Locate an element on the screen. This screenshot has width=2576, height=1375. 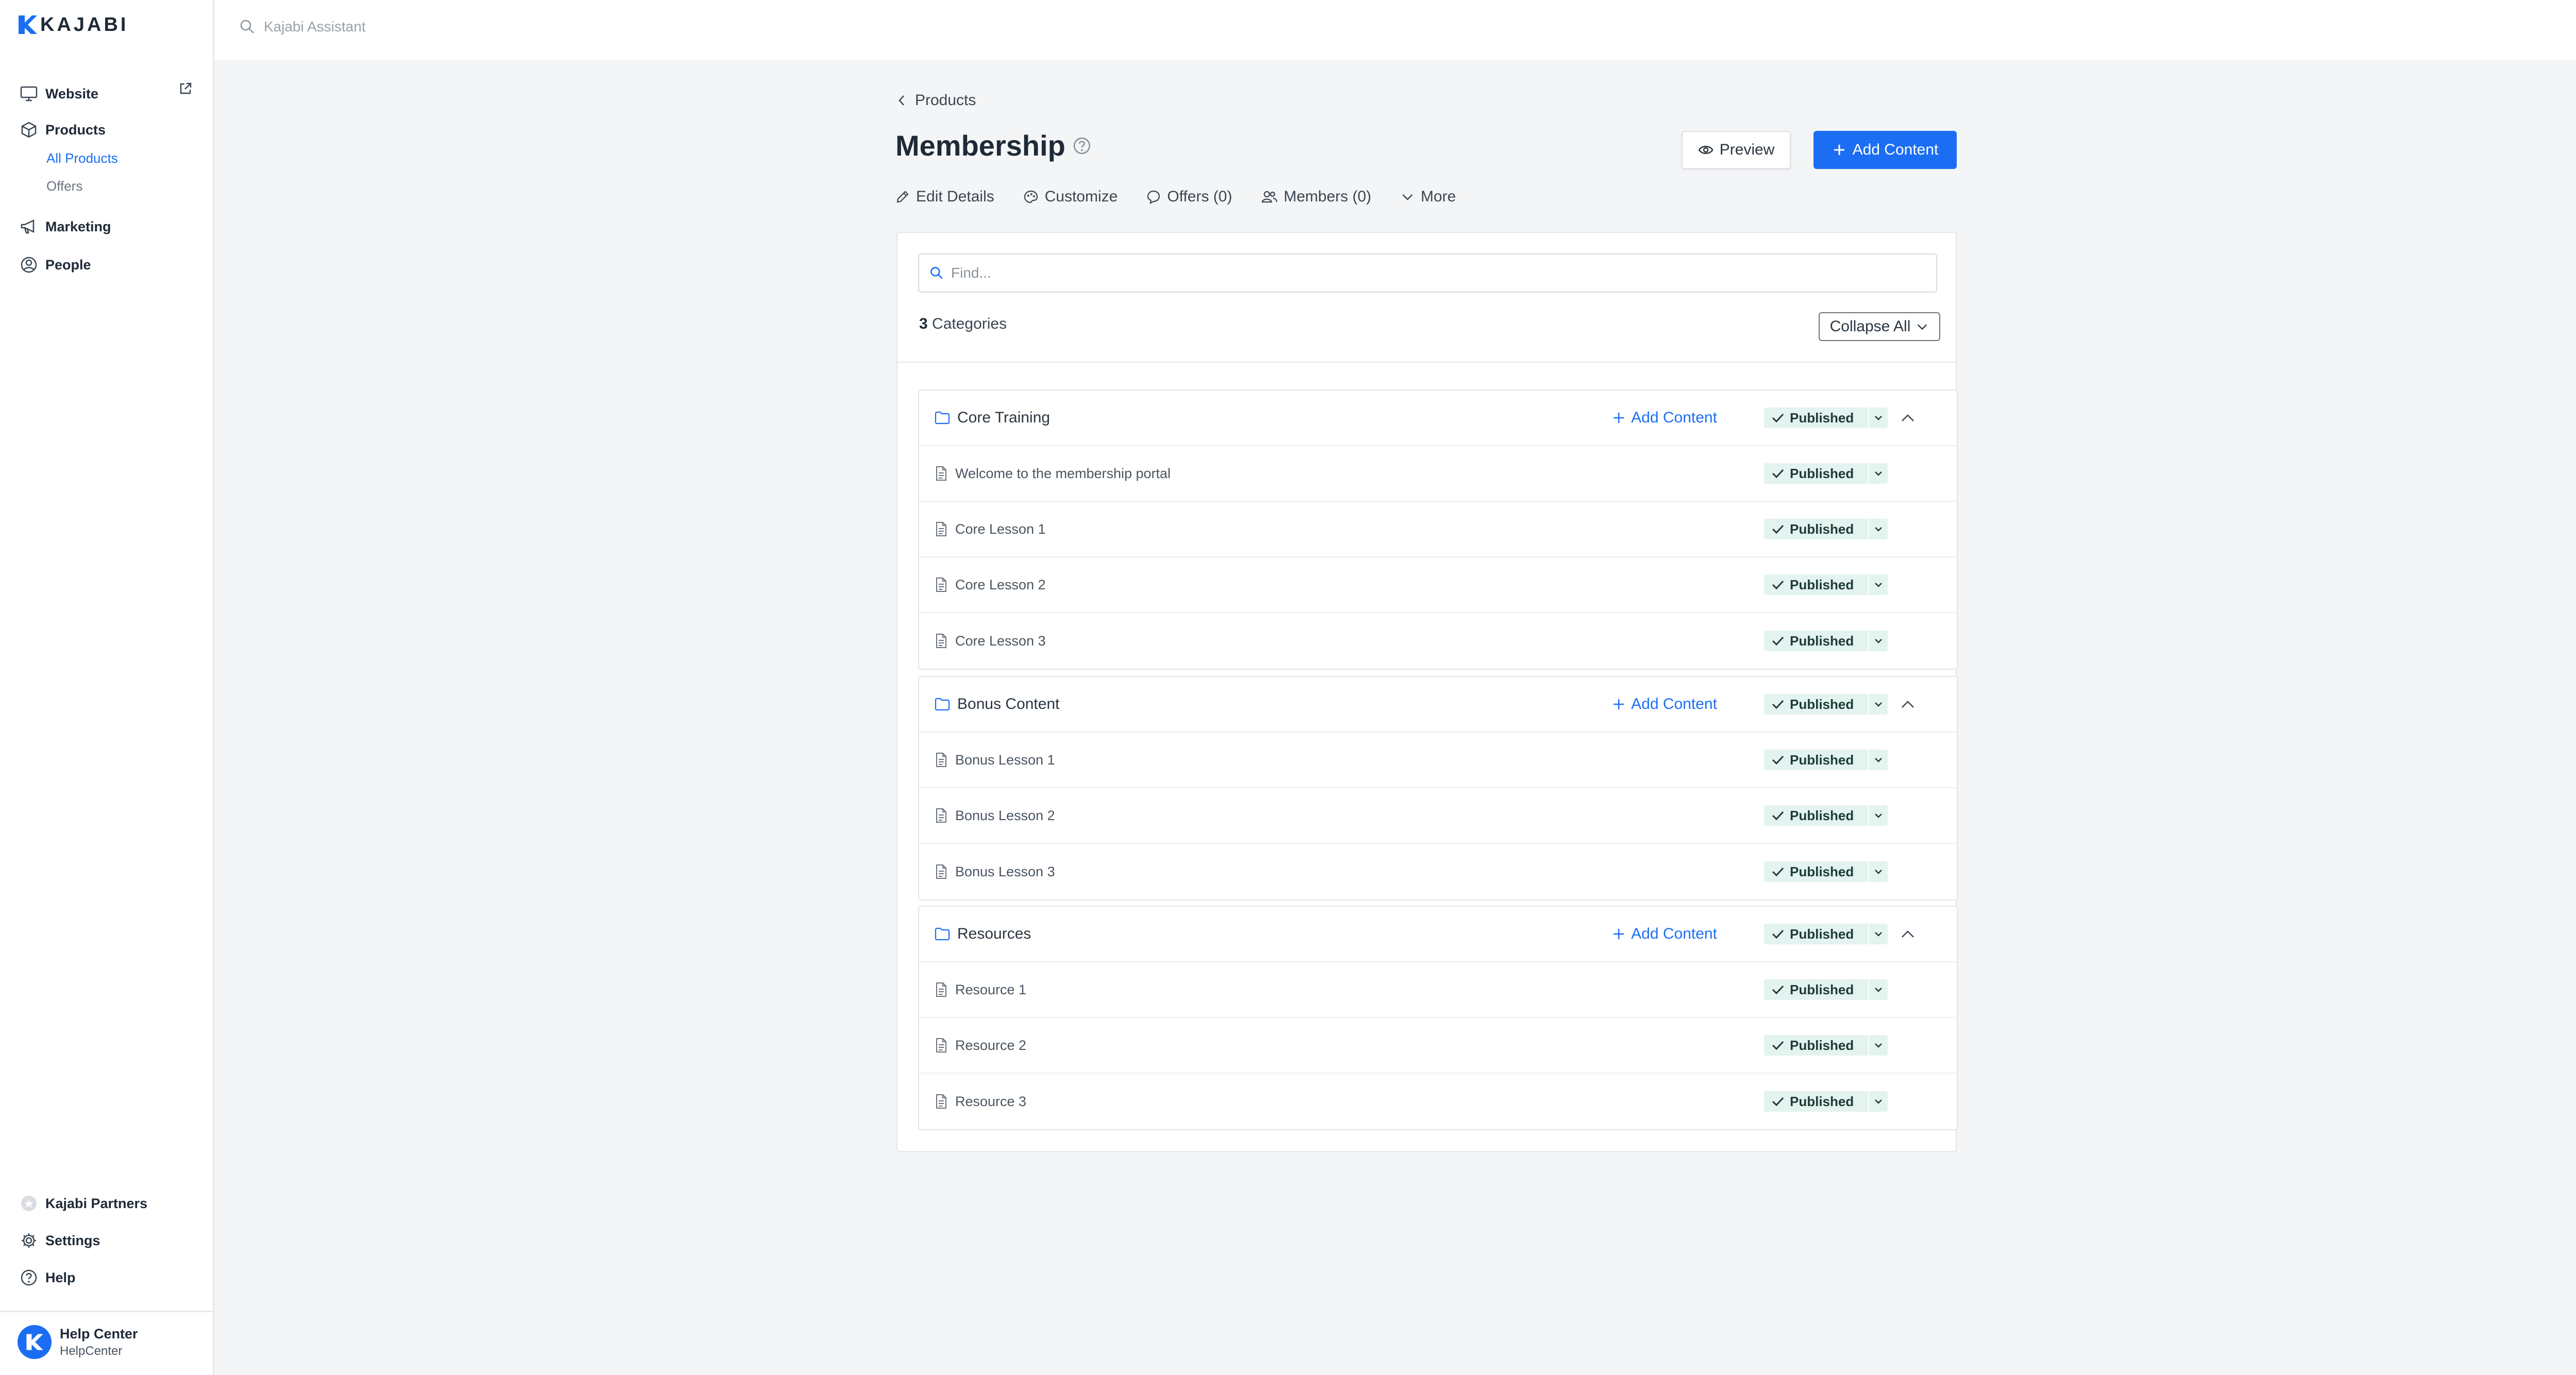
preview-button: Preview is located at coordinates (1736, 150).